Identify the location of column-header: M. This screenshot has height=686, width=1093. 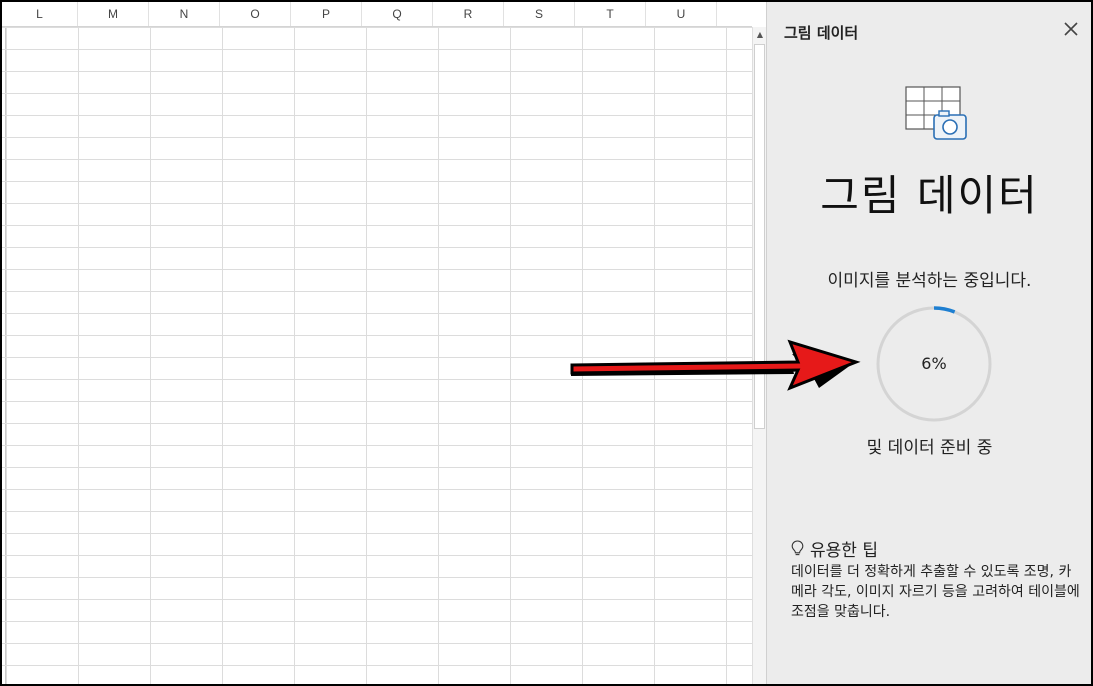
(113, 14).